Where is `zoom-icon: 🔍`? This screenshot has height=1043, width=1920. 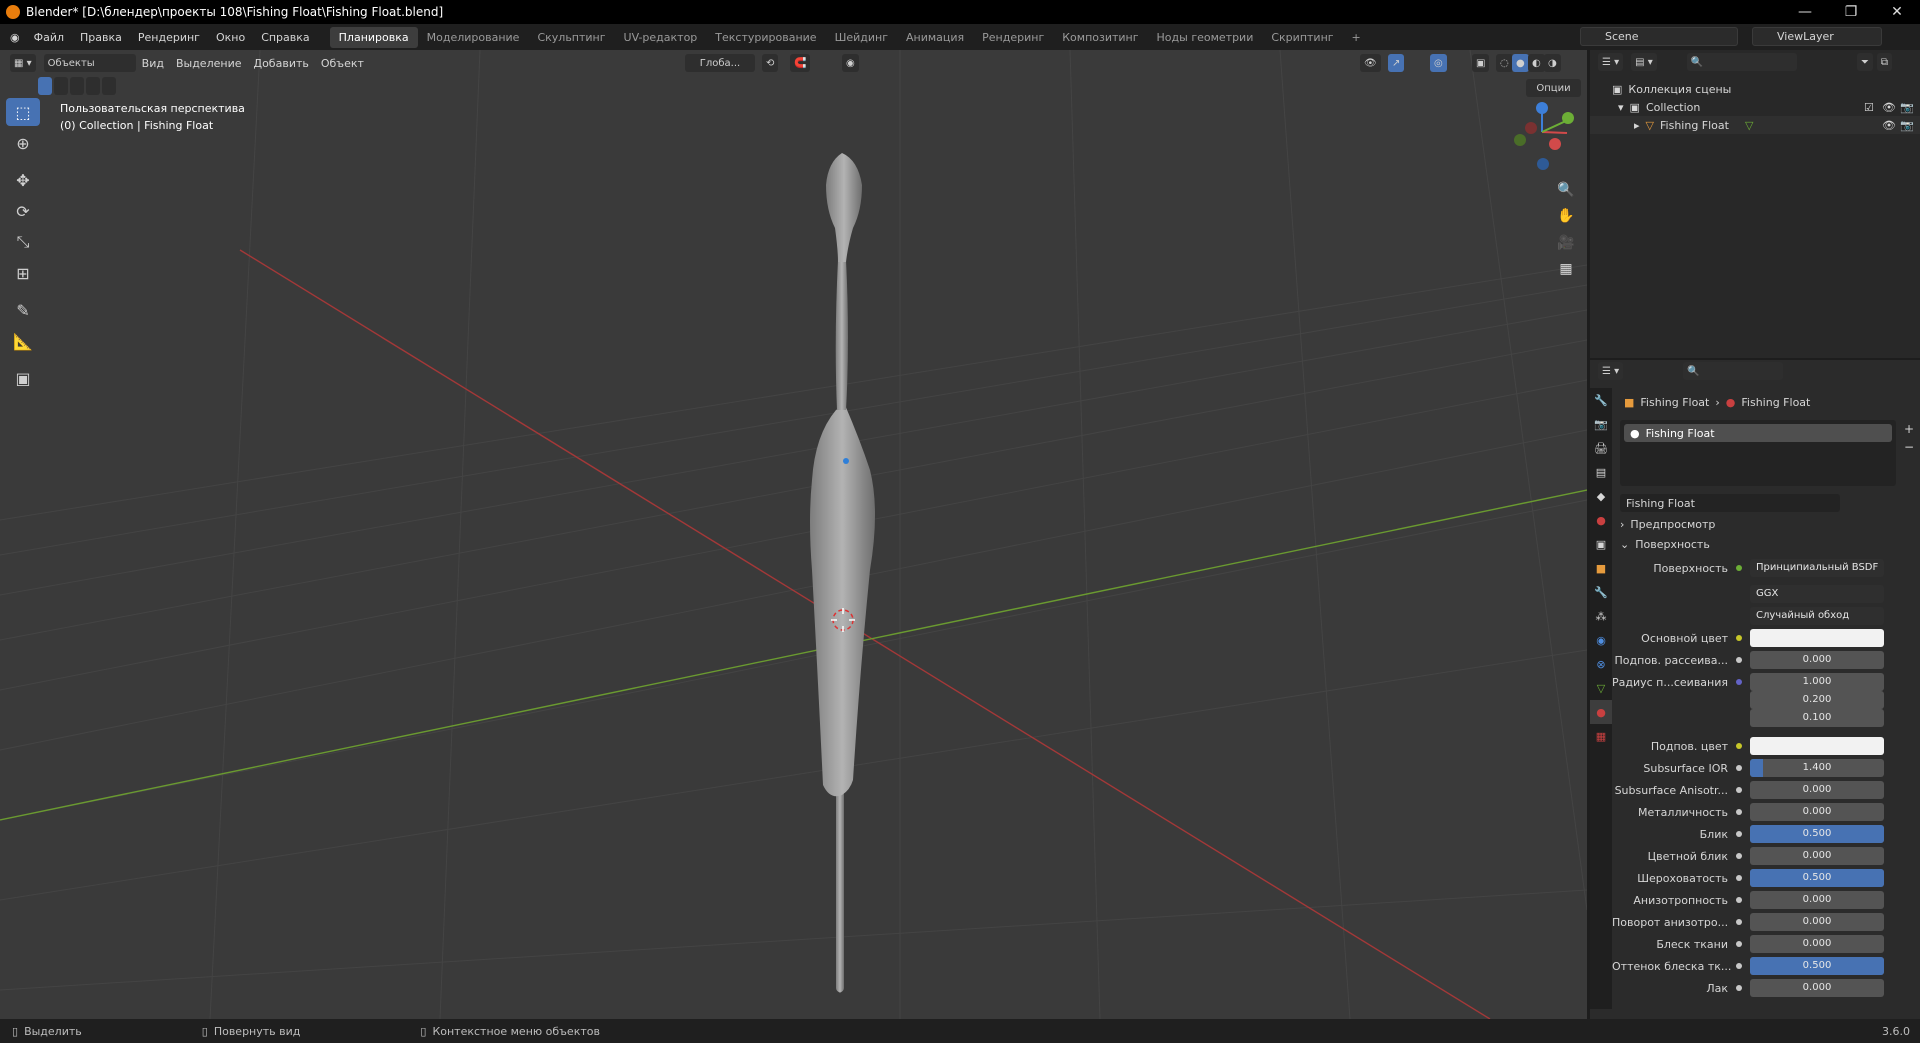 zoom-icon: 🔍 is located at coordinates (1566, 190).